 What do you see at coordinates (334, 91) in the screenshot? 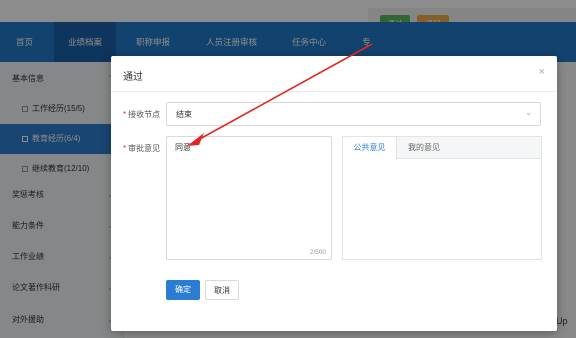
I see `dialog-divider` at bounding box center [334, 91].